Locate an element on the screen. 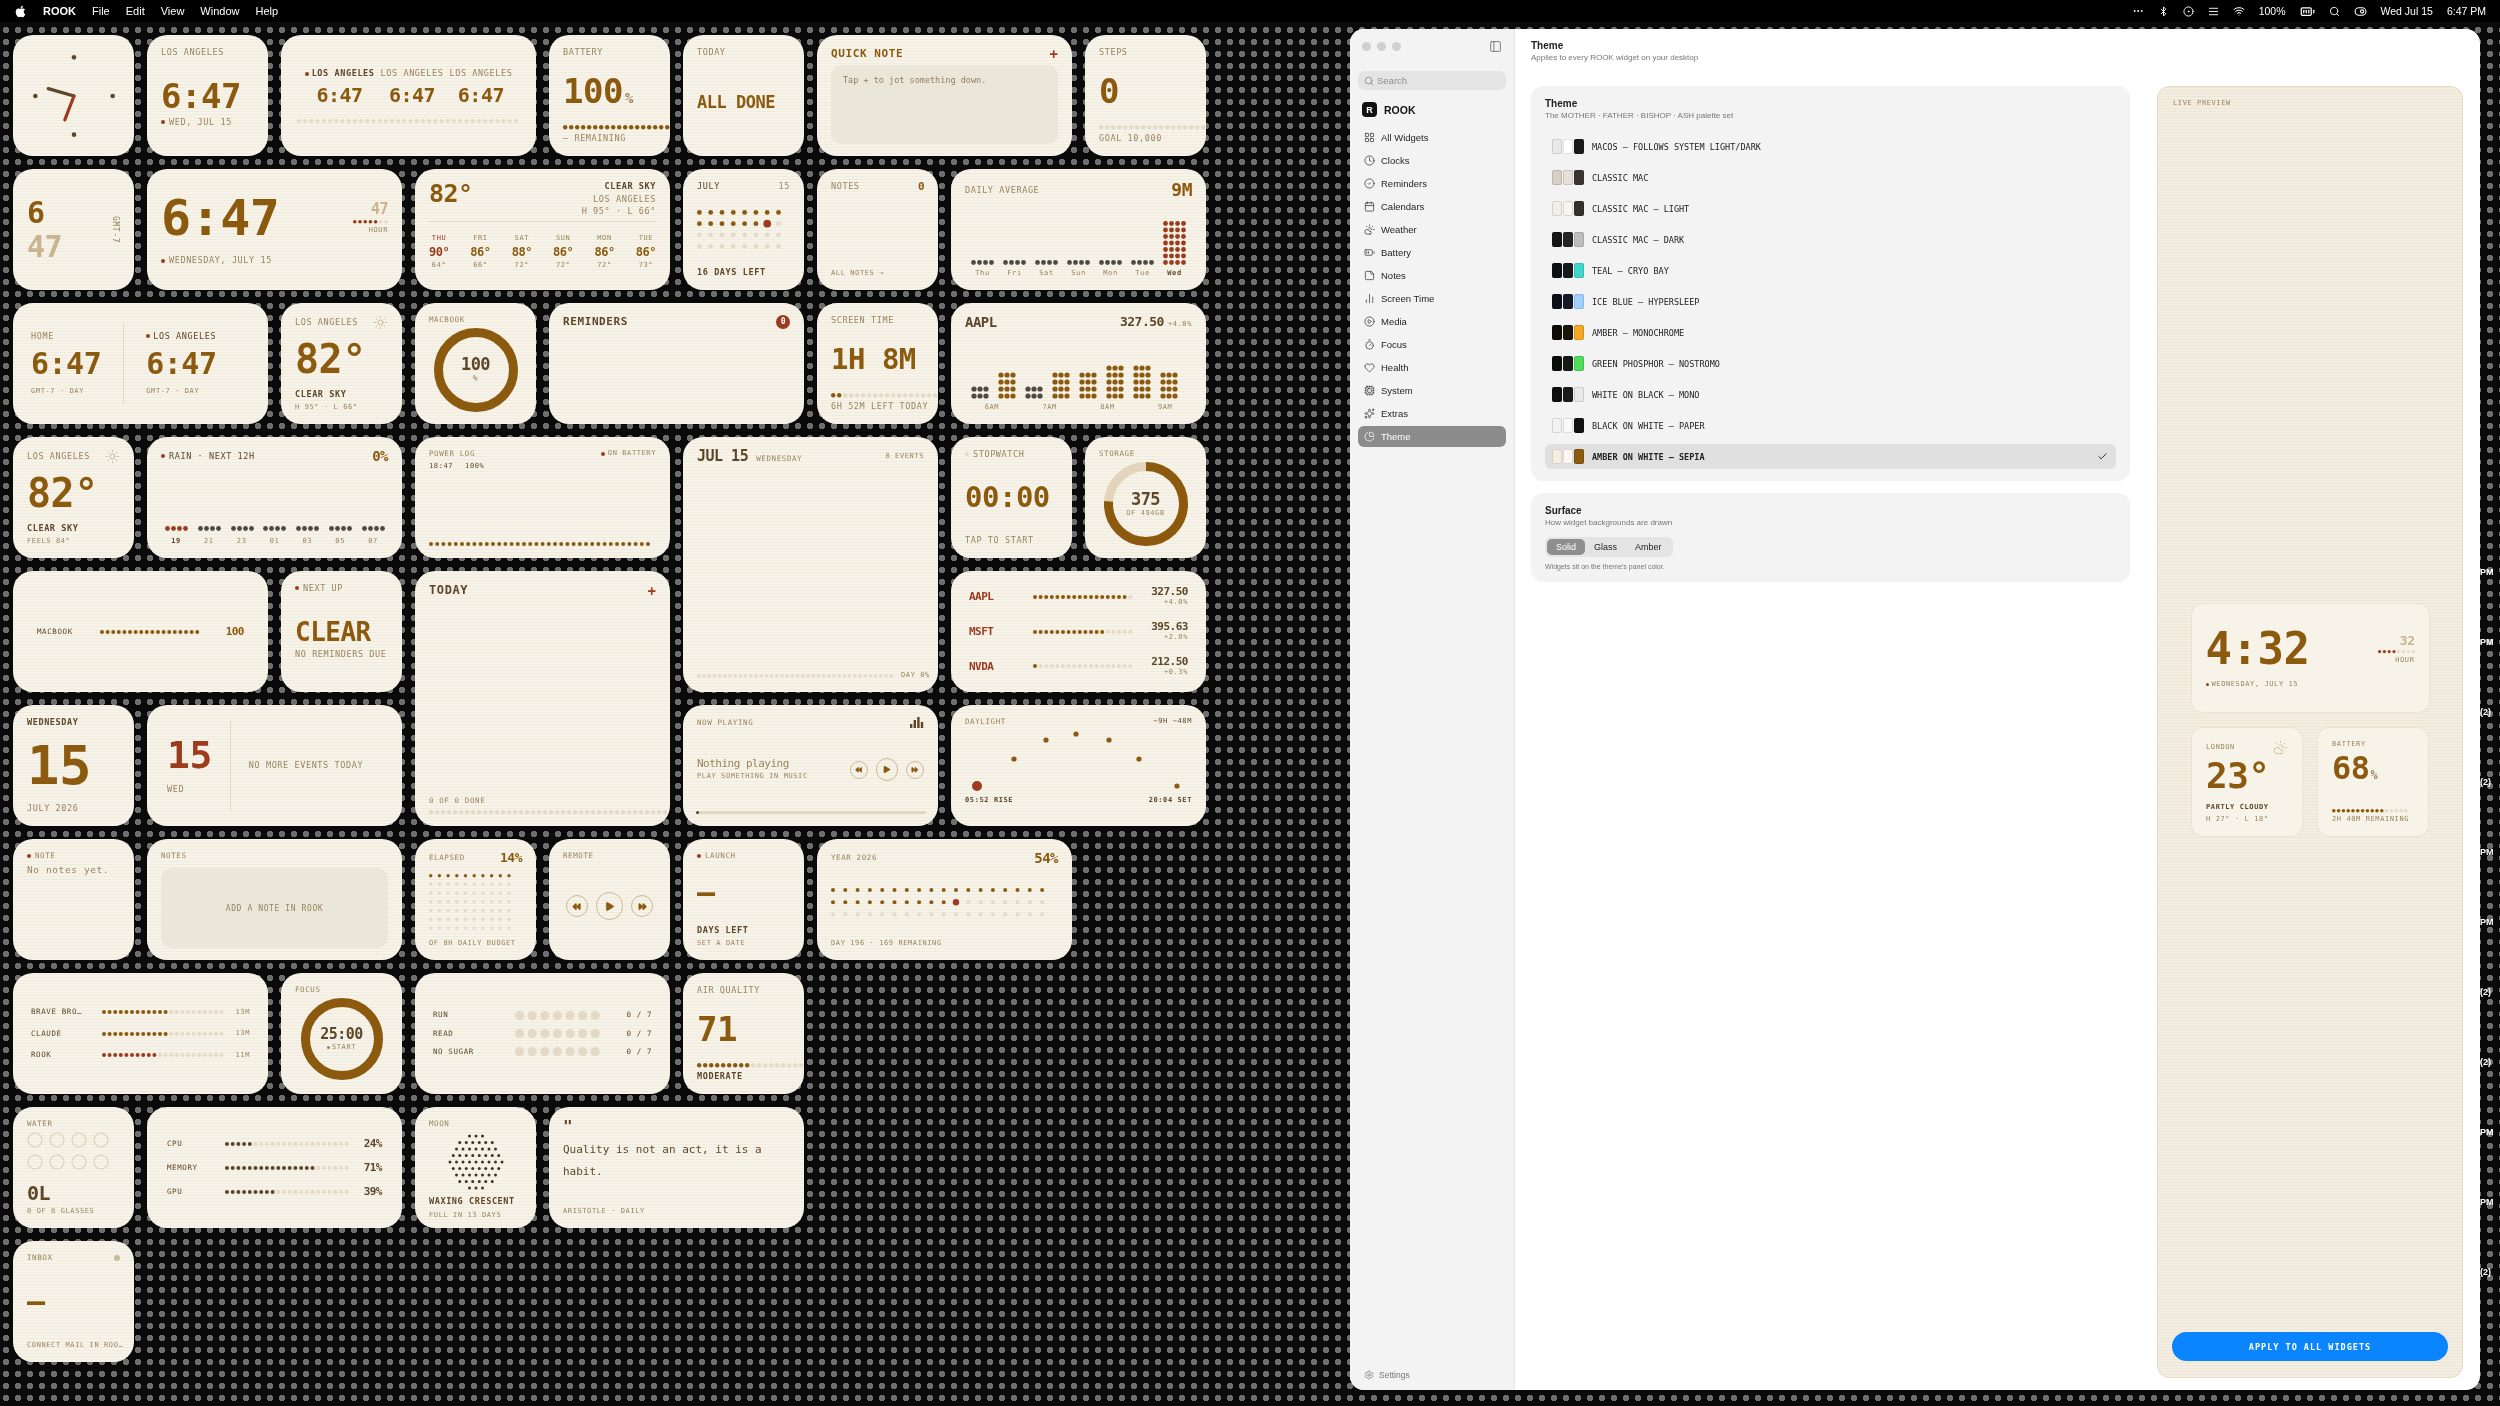 This screenshot has height=1406, width=2500. sidebar-item: Calendars is located at coordinates (1432, 206).